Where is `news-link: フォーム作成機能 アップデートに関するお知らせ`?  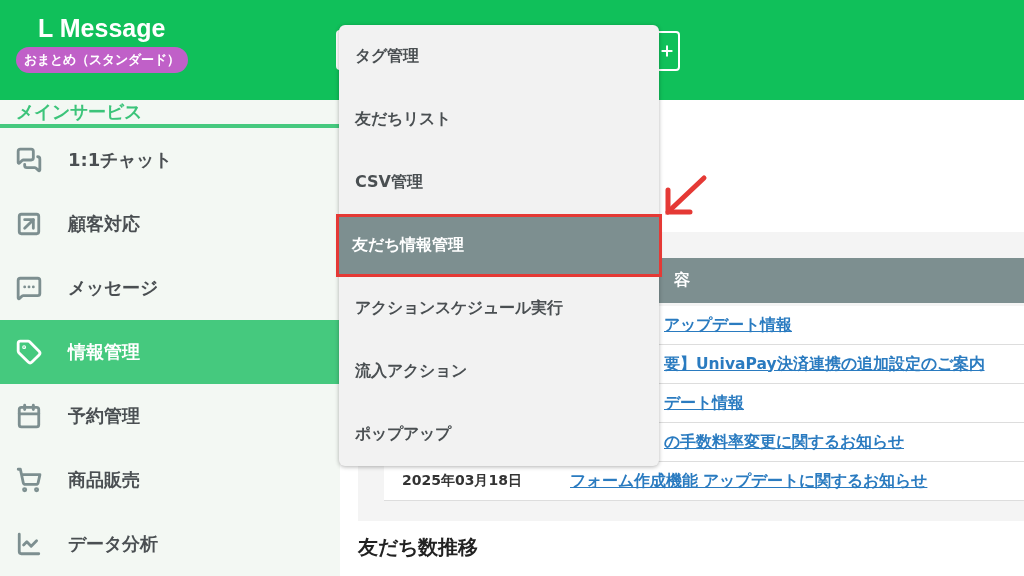 news-link: フォーム作成機能 アップデートに関するお知らせ is located at coordinates (749, 481).